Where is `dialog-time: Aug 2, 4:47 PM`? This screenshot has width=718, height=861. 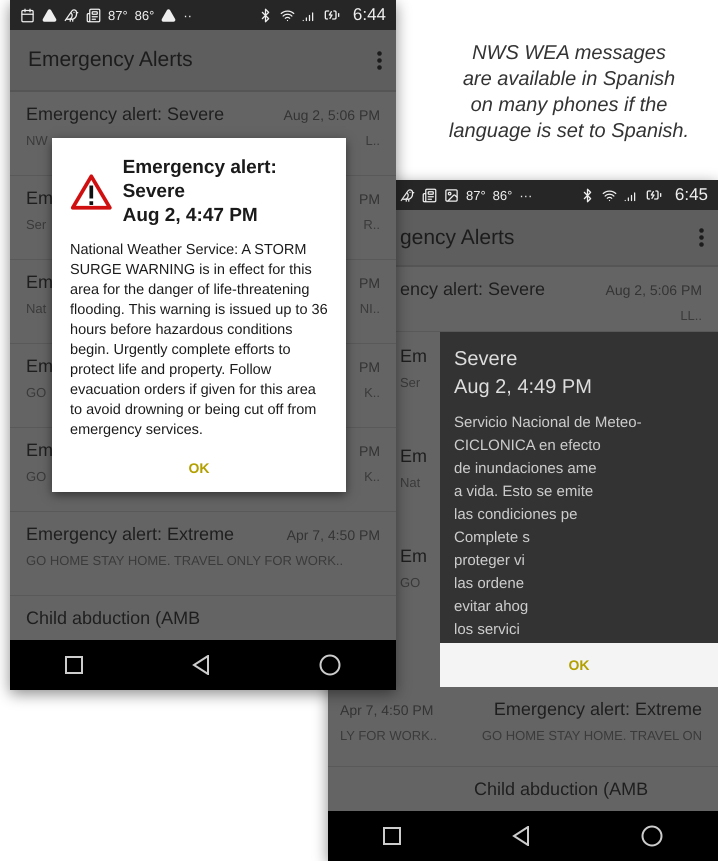 dialog-time: Aug 2, 4:47 PM is located at coordinates (190, 216).